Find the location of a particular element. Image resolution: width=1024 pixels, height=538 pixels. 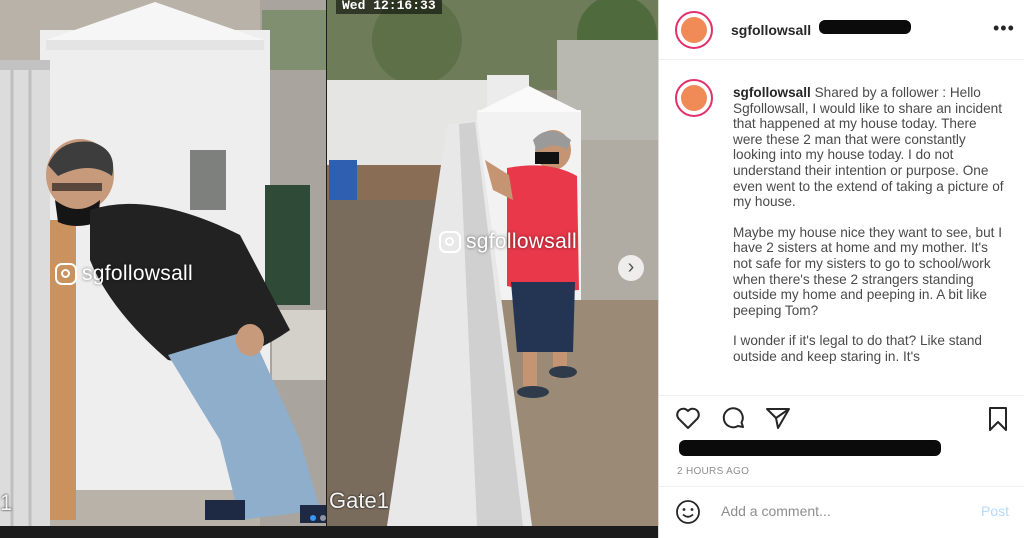

avatar is located at coordinates (694, 30).